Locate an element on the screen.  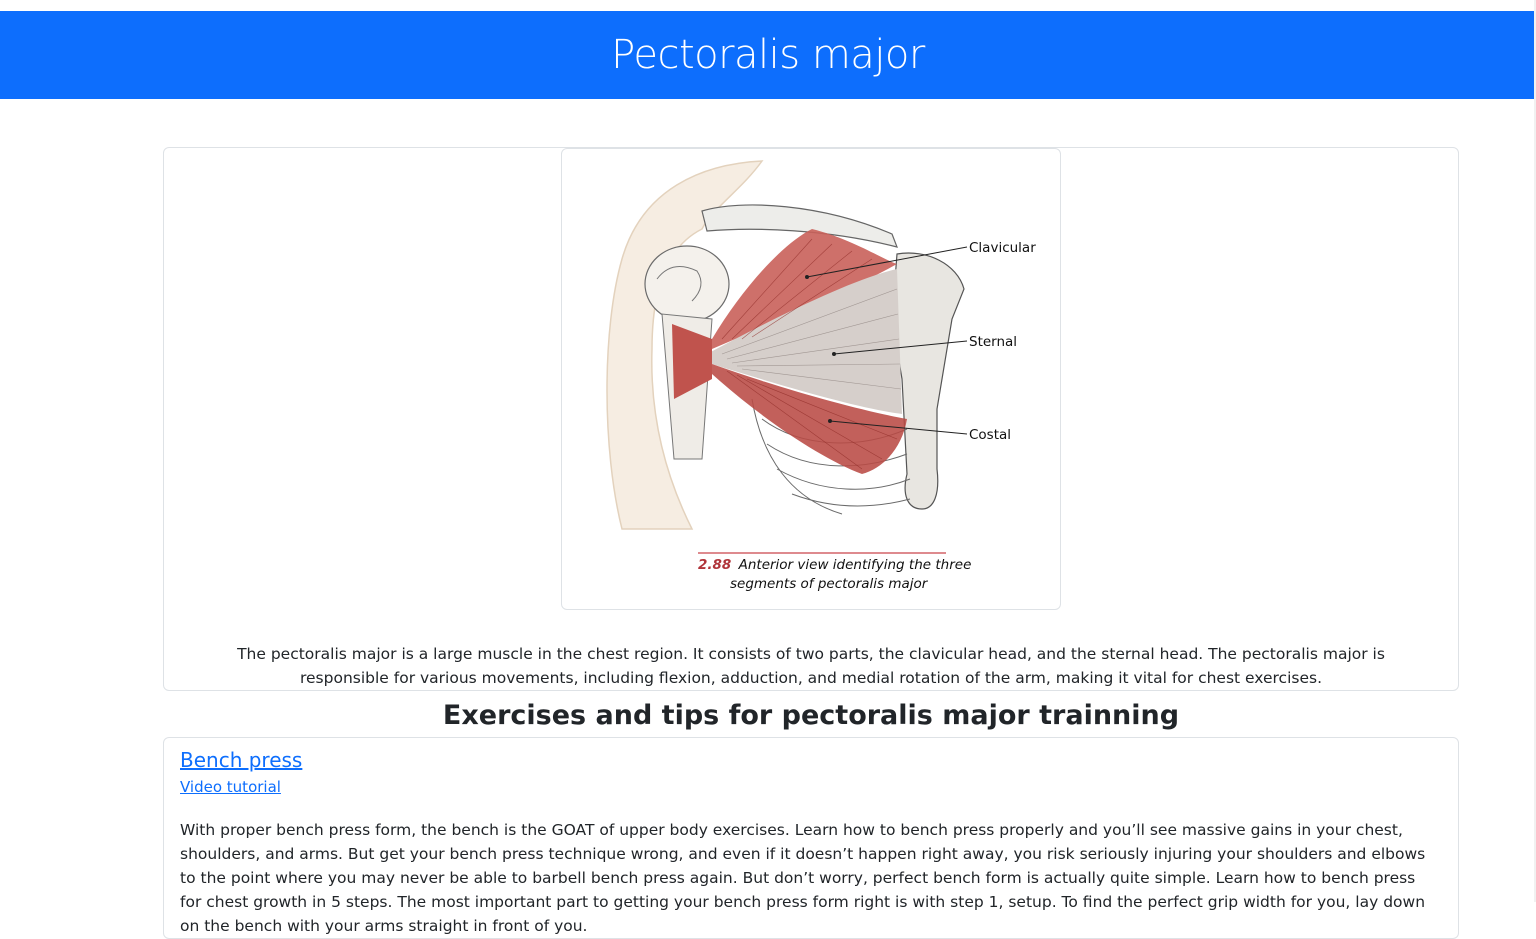
exercise-title: Bench press is located at coordinates (241, 760).